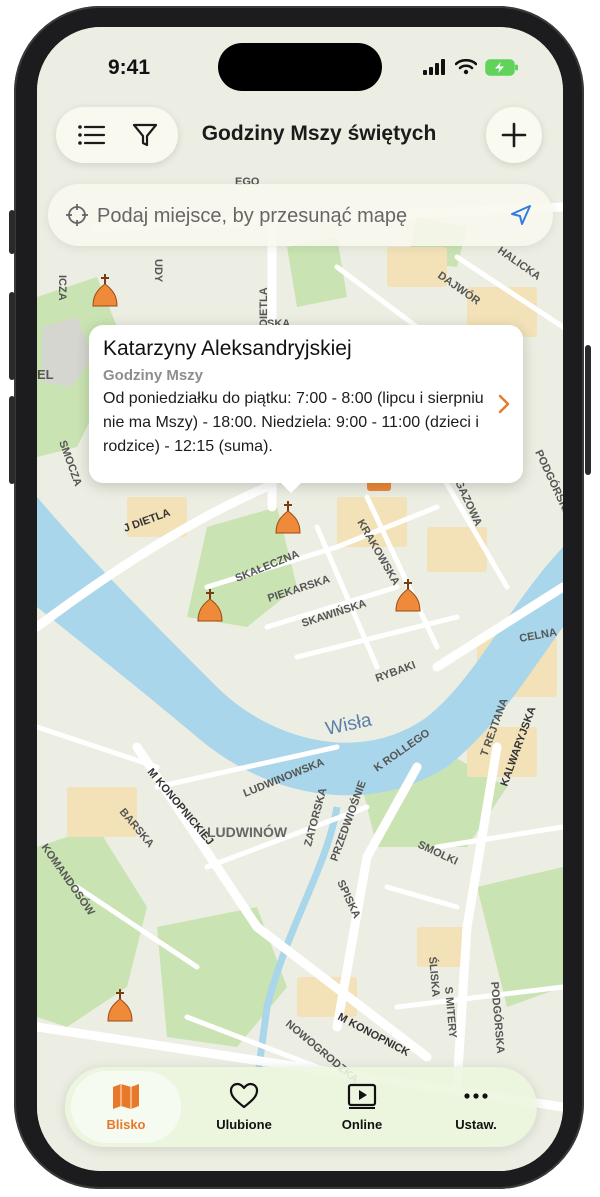 The width and height of the screenshot is (600, 1197). What do you see at coordinates (319, 133) in the screenshot?
I see `page-title: Godziny Mszy świętych` at bounding box center [319, 133].